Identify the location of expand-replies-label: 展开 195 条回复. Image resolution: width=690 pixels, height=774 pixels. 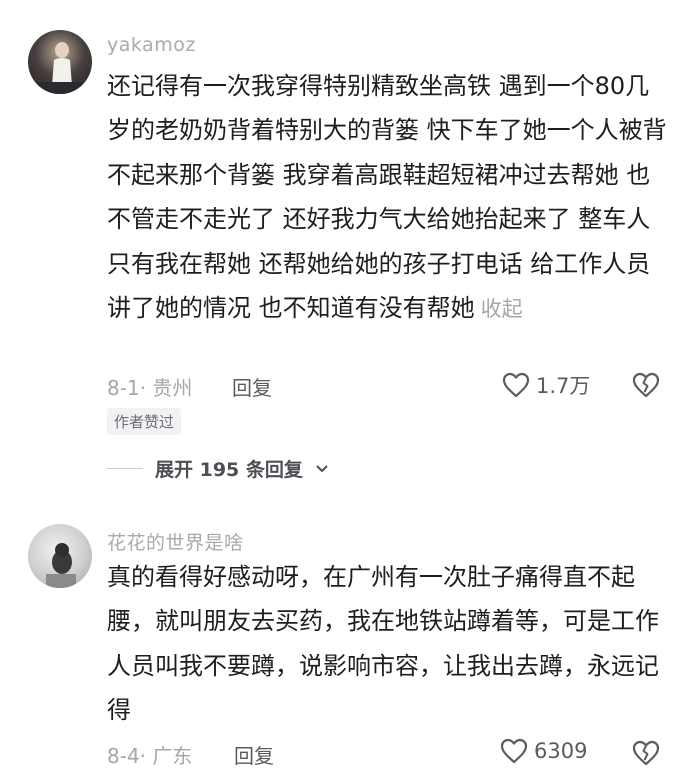
(229, 470).